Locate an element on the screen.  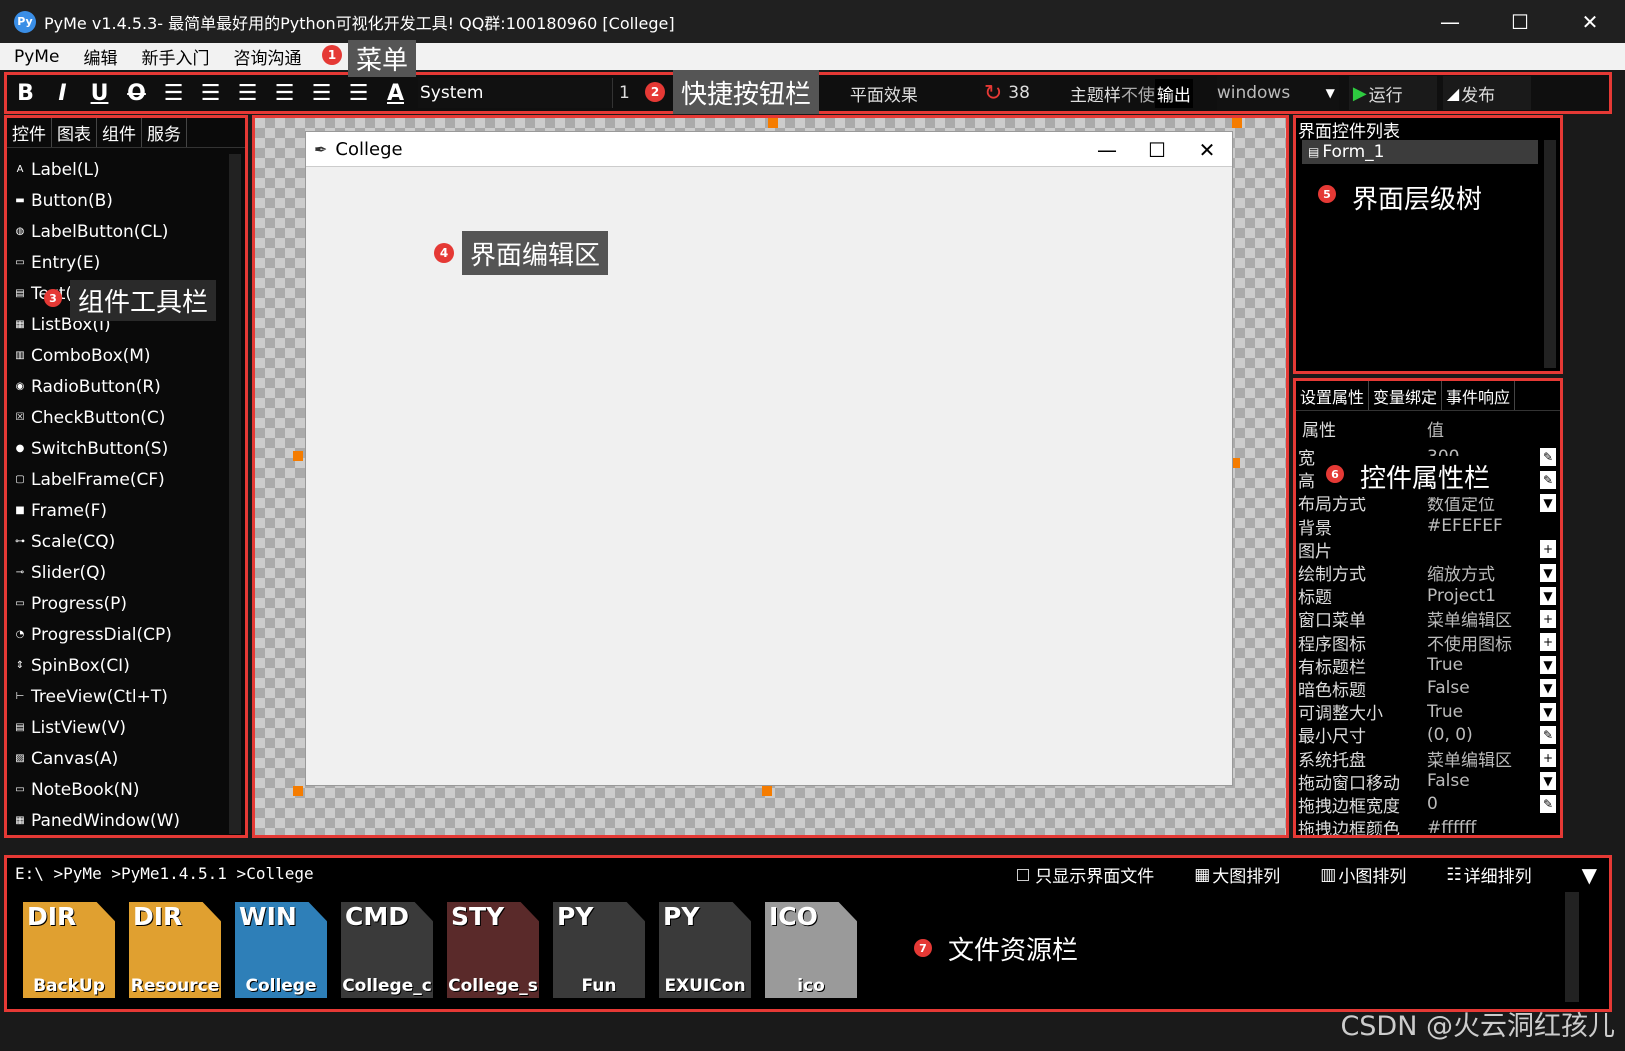
platform-select: windows ▼ is located at coordinates (1277, 93).